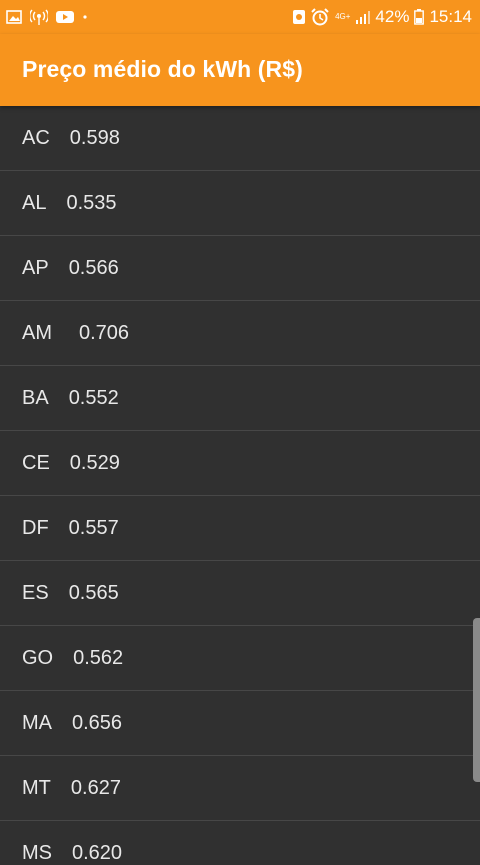 The height and width of the screenshot is (865, 480). I want to click on state-code: AC, so click(36, 137).